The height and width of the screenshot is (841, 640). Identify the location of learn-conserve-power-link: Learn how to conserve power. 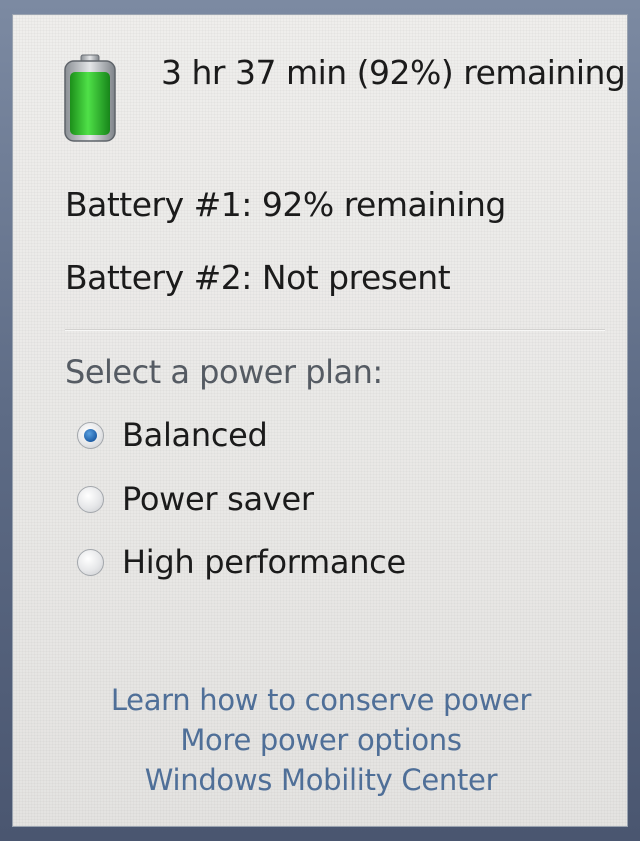
(321, 700).